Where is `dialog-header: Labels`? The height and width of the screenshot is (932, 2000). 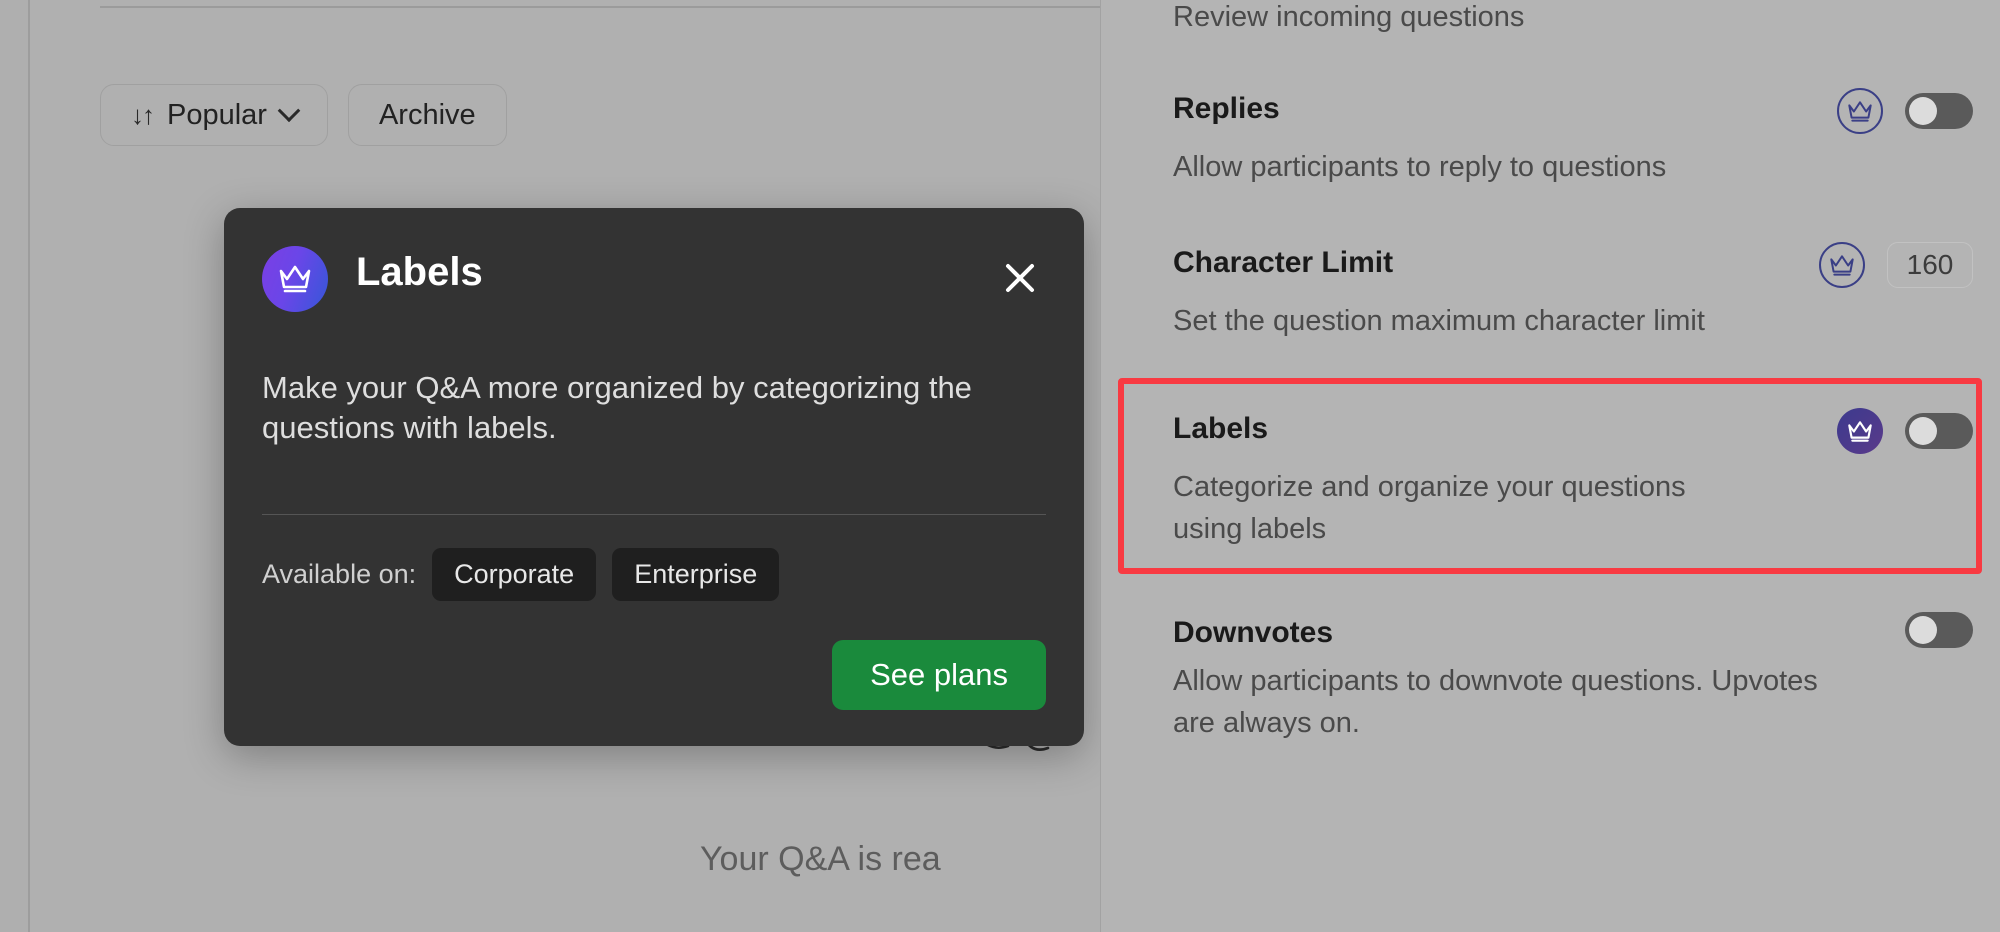
dialog-header: Labels is located at coordinates (654, 279).